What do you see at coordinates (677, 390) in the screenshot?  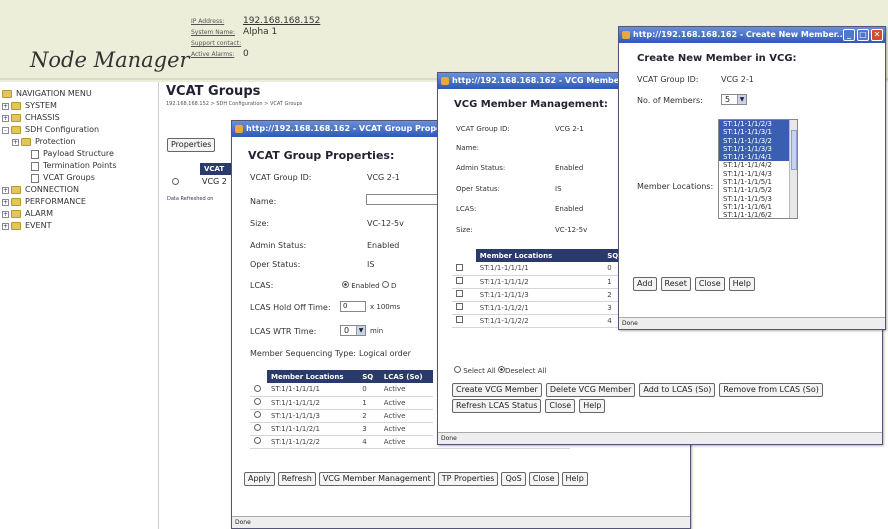 I see `add-to-lcas-so-button: Add to LCAS (So)` at bounding box center [677, 390].